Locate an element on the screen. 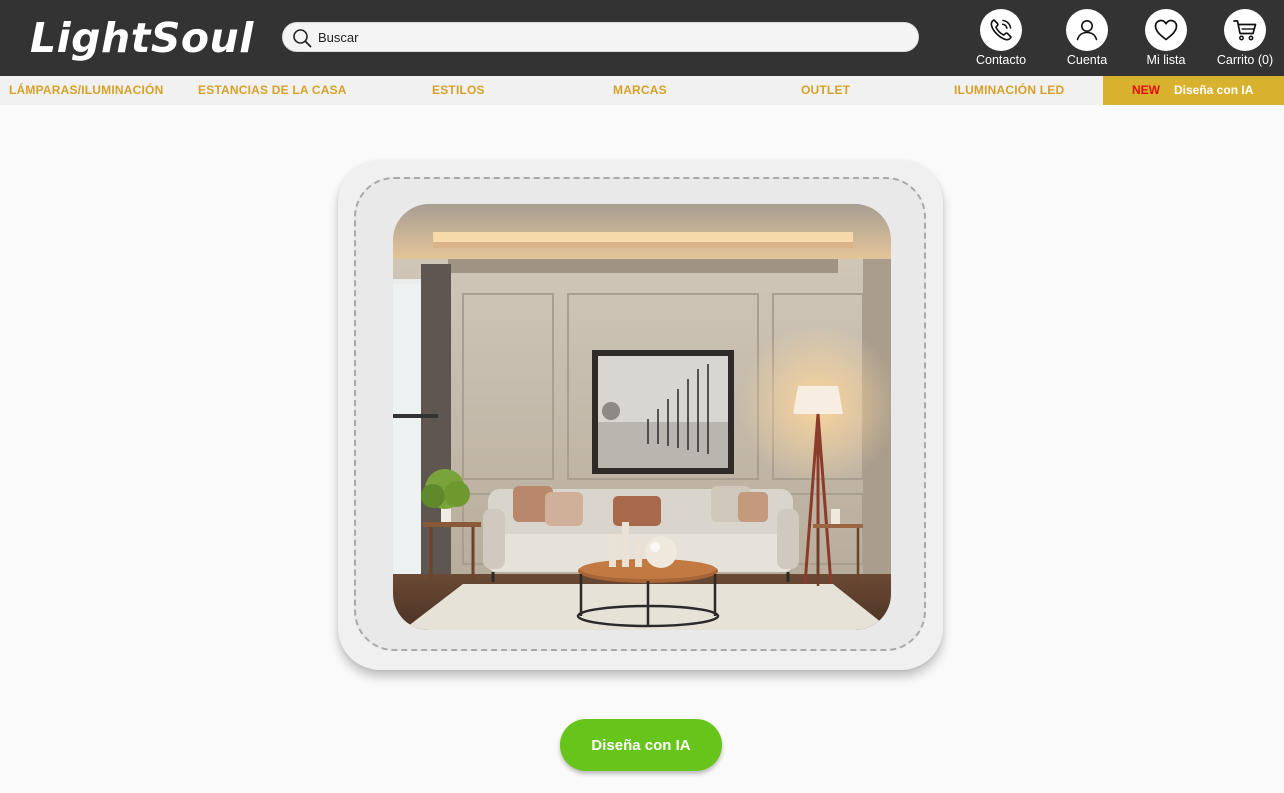  search-input is located at coordinates (613, 37).